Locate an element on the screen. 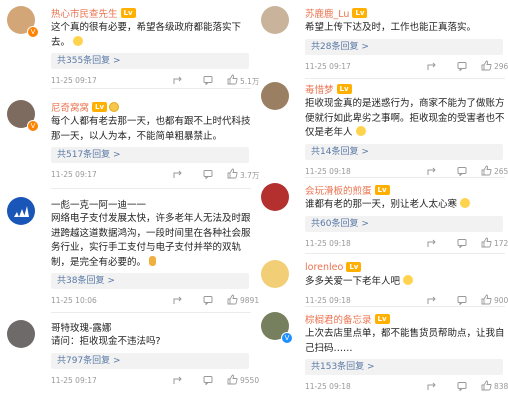  comment-meta: 11-25 09:17 9550 is located at coordinates (155, 381).